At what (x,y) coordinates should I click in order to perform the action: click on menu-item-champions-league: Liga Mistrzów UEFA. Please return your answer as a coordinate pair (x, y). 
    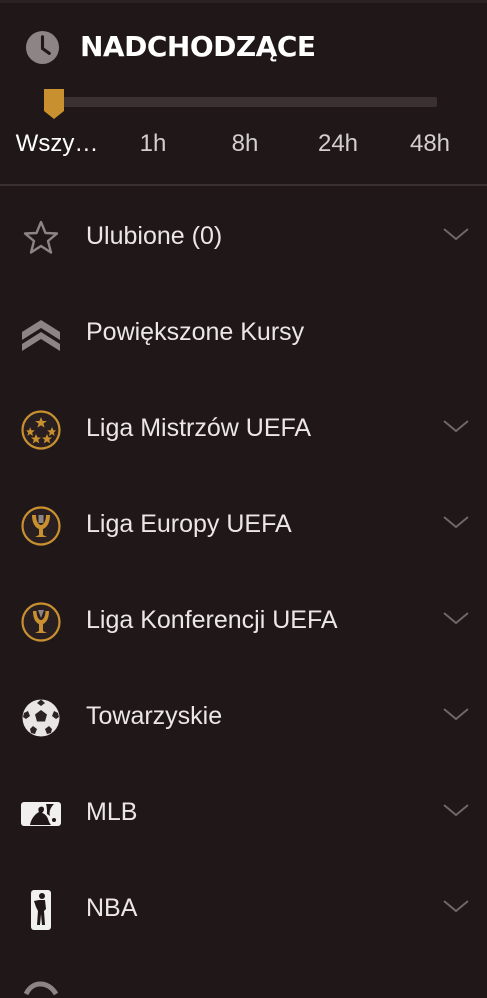
    Looking at the image, I should click on (243, 428).